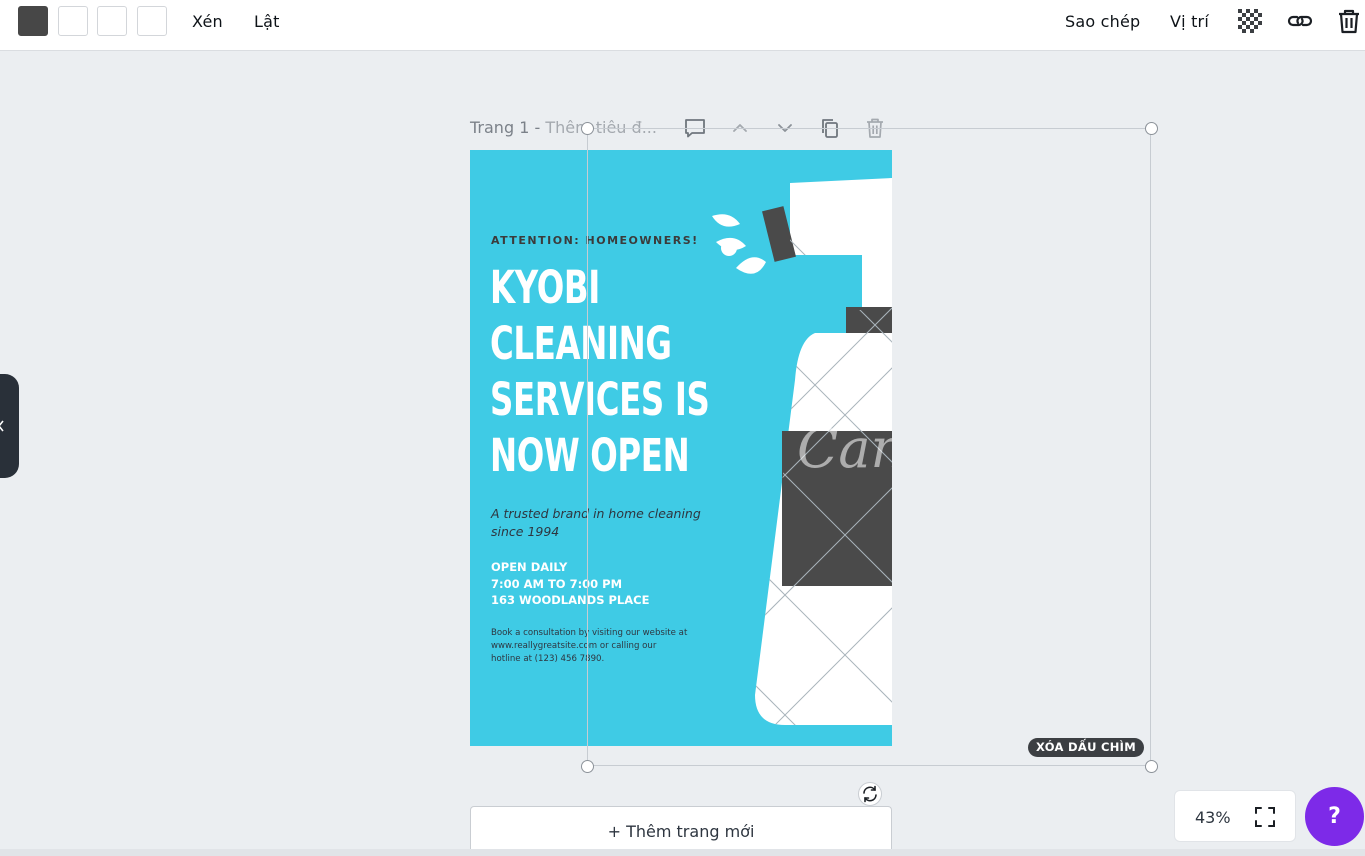 Image resolution: width=1365 pixels, height=856 pixels. I want to click on headline-line: KYOBI, so click(545, 287).